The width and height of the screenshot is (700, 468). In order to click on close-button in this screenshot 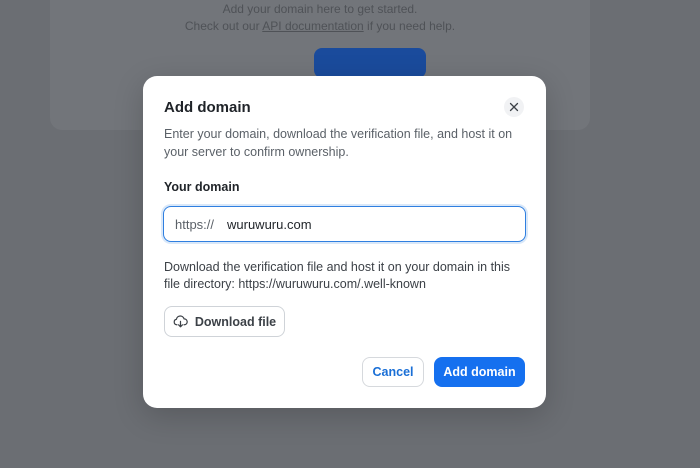, I will do `click(514, 107)`.